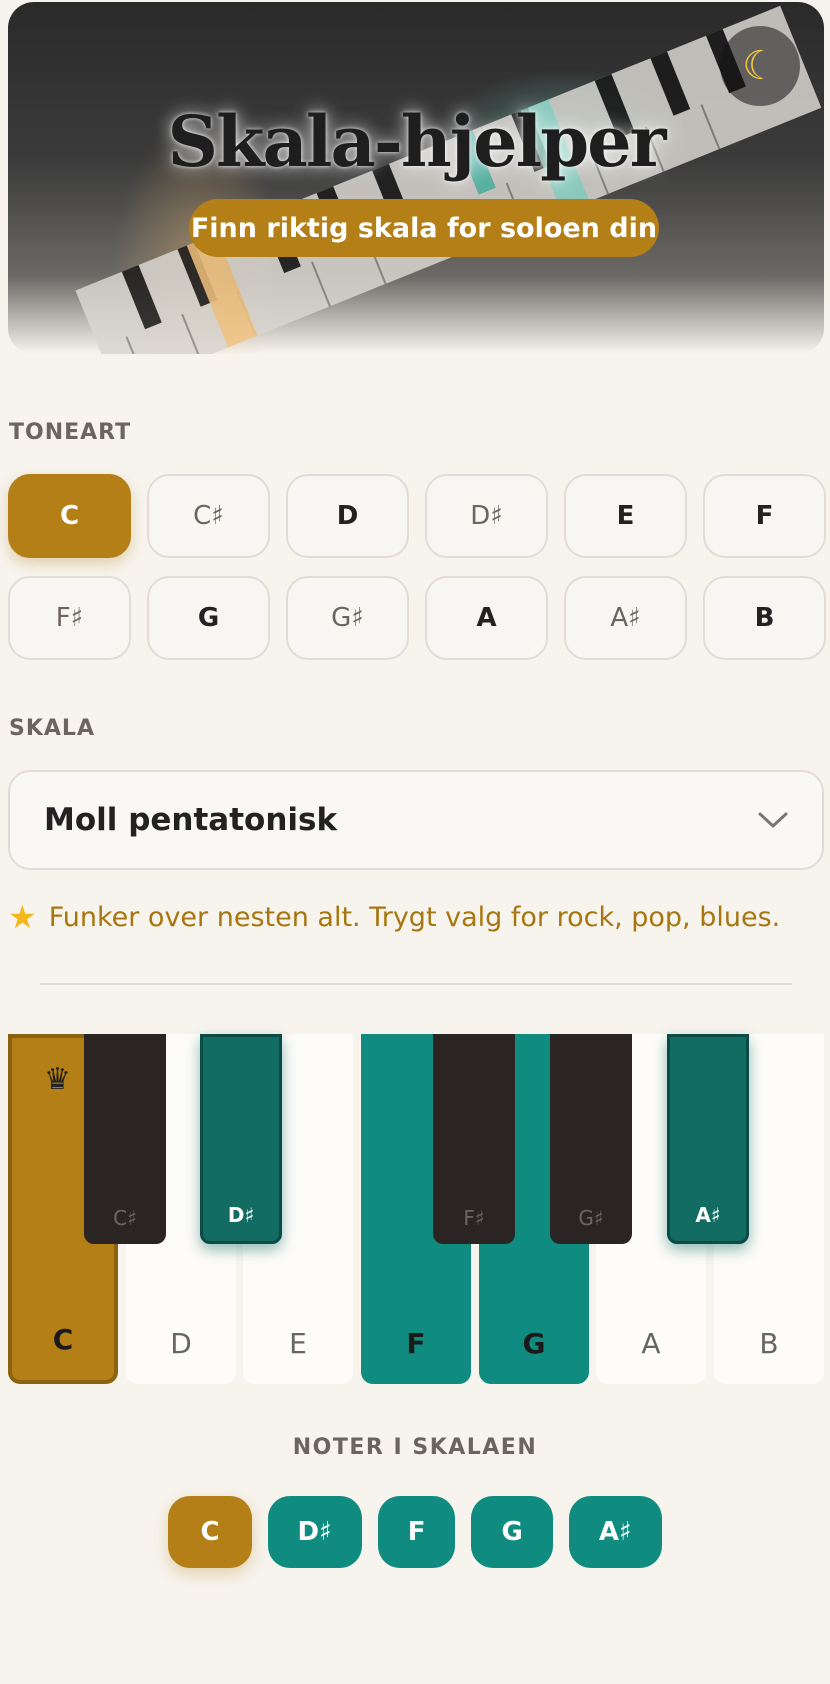  Describe the element at coordinates (69, 516) in the screenshot. I see `key-button-c: C` at that location.